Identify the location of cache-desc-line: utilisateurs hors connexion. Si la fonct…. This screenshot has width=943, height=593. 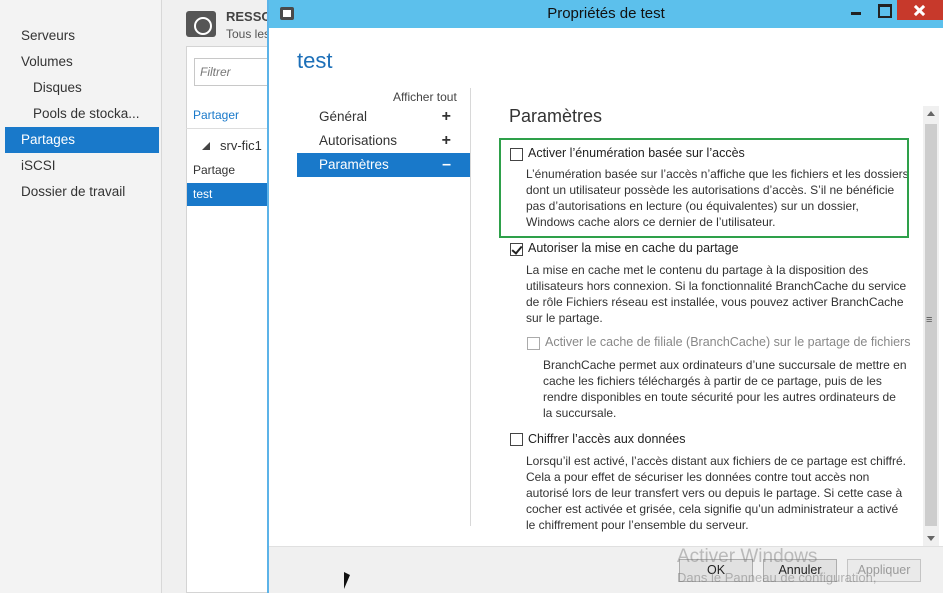
(716, 286).